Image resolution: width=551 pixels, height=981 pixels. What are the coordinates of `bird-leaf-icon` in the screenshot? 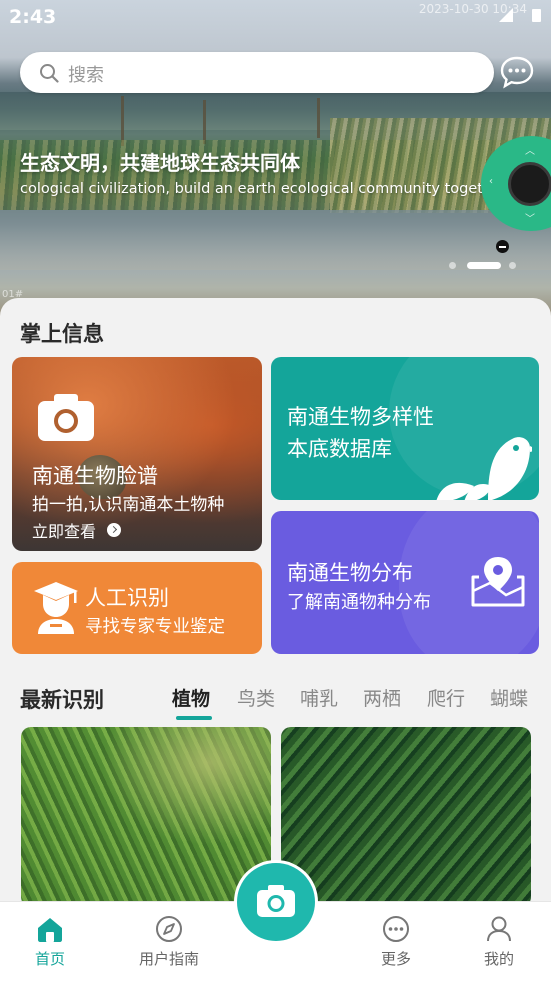 It's located at (484, 468).